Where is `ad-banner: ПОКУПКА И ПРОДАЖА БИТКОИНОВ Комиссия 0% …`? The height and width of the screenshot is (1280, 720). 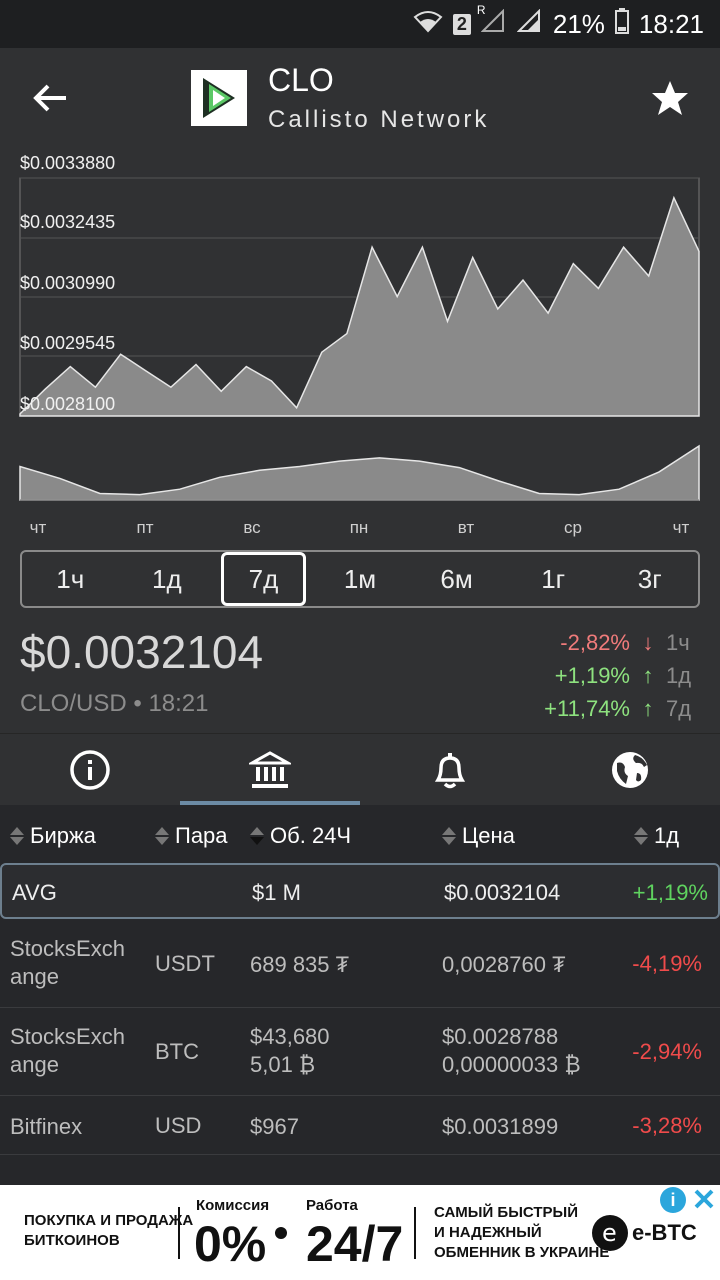 ad-banner: ПОКУПКА И ПРОДАЖА БИТКОИНОВ Комиссия 0% … is located at coordinates (360, 1232).